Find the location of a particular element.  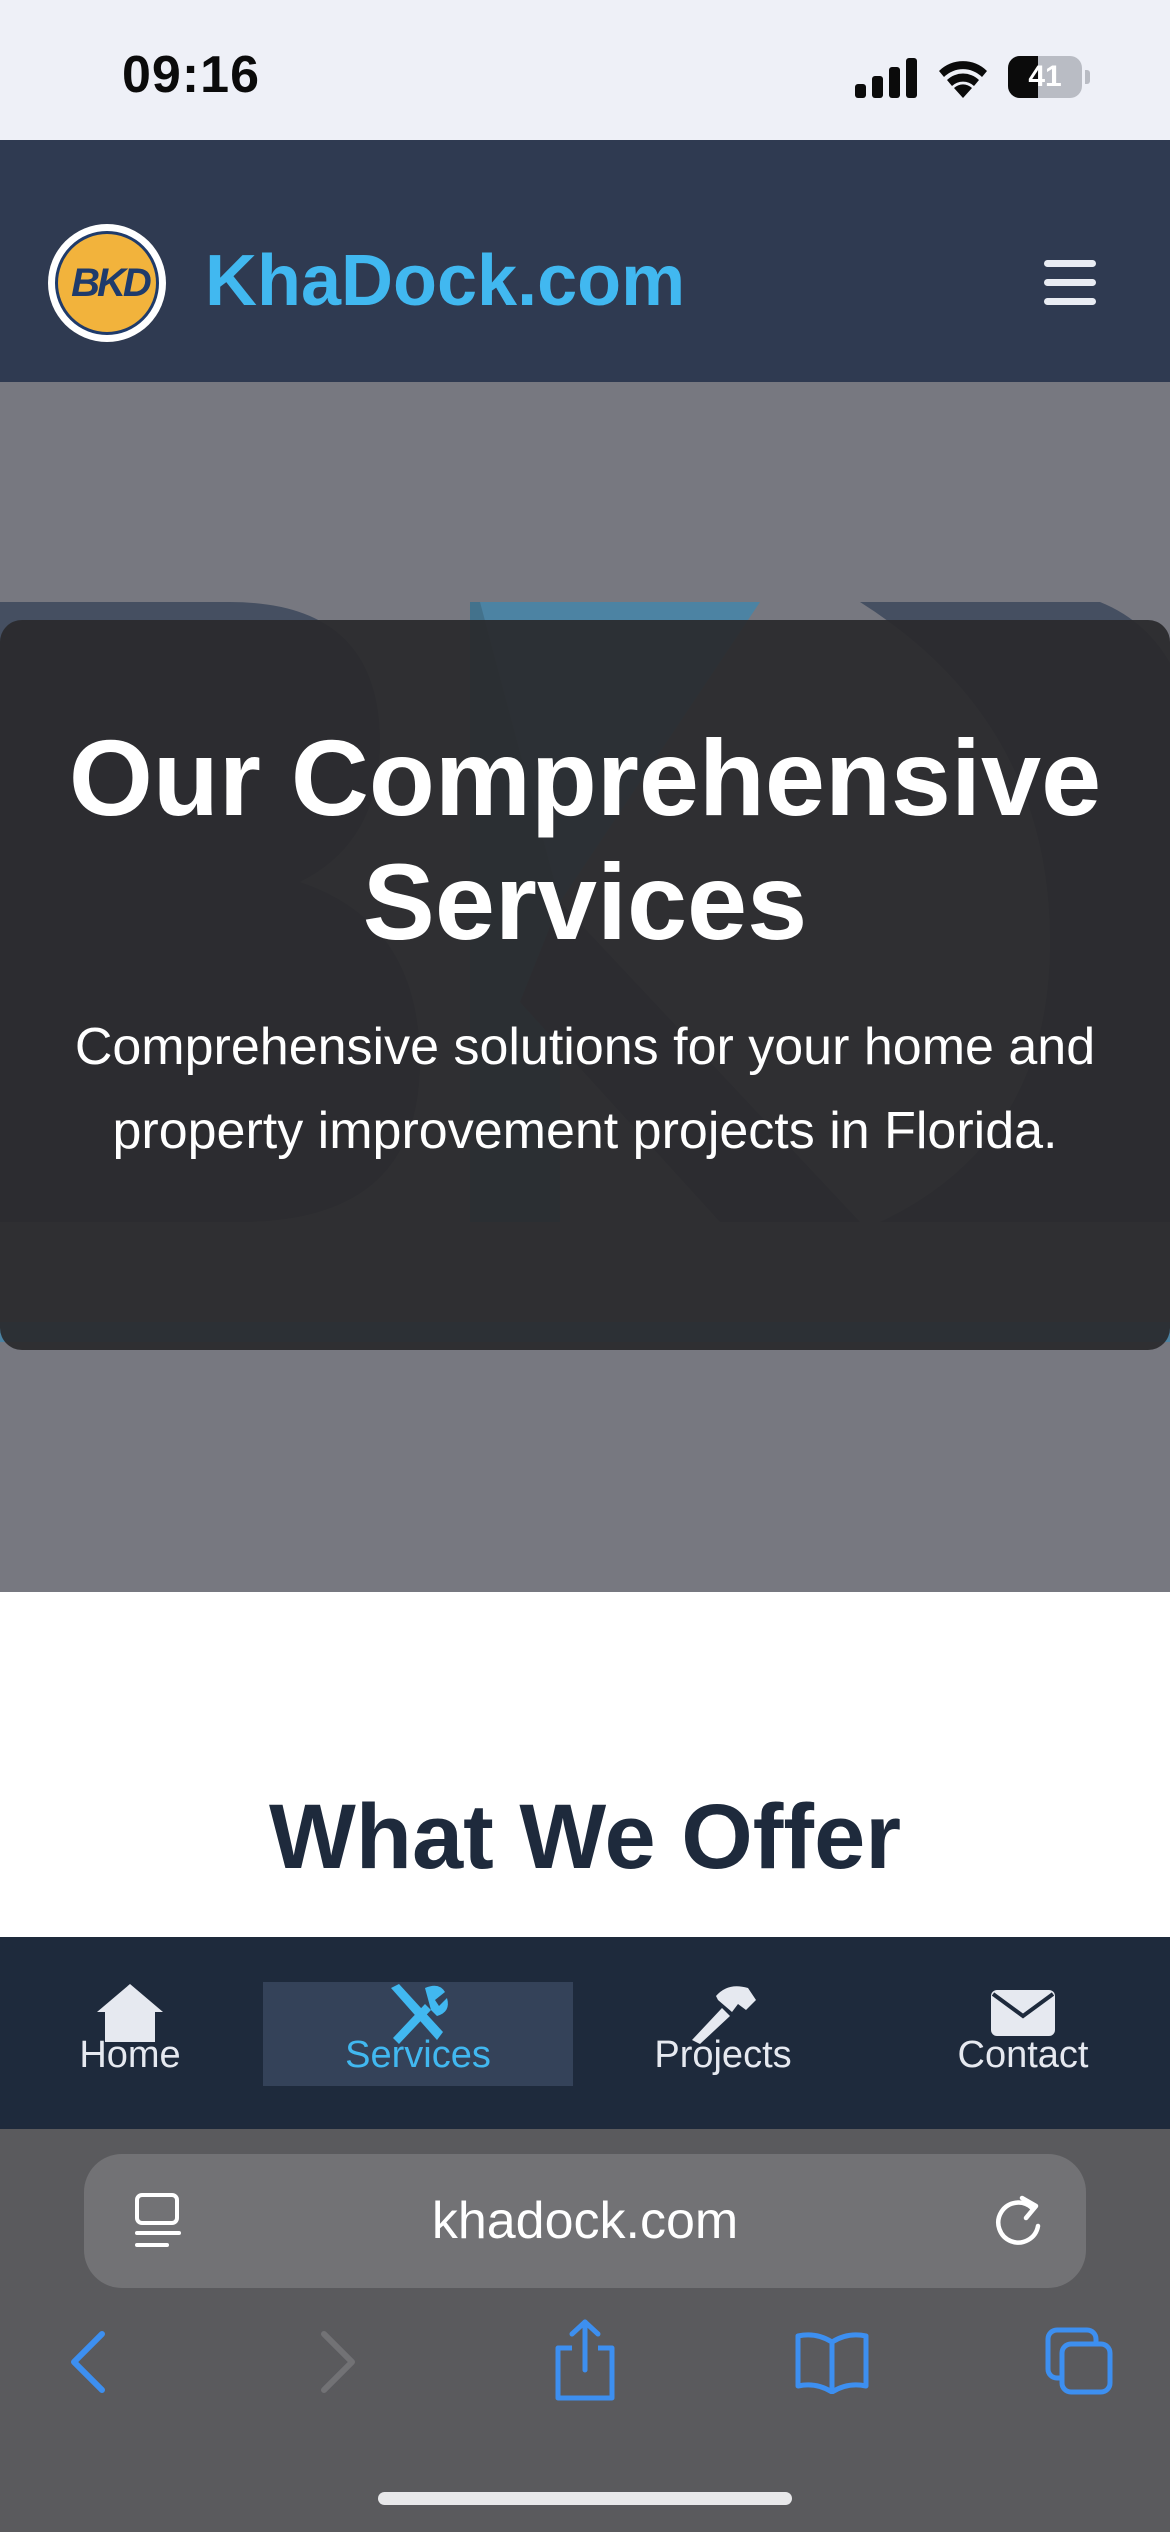

nav-label-contact: Contact is located at coordinates (1023, 2055).